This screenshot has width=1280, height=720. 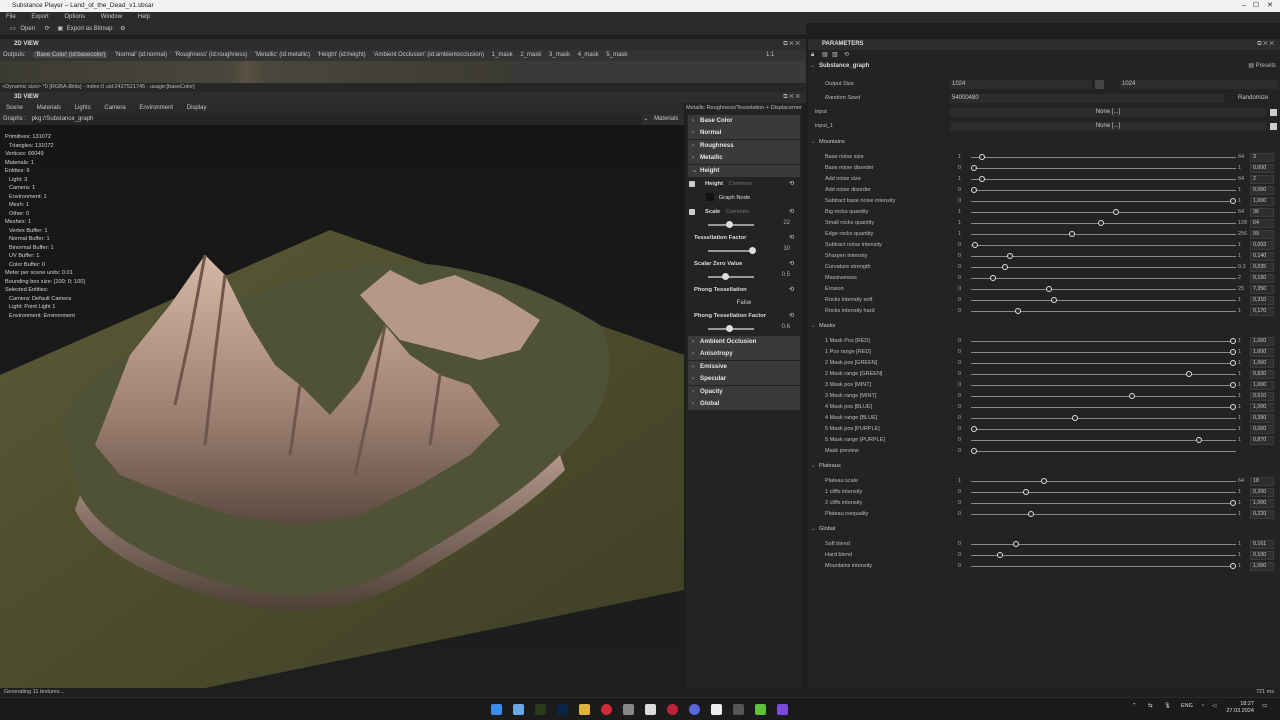 I want to click on scalar-slider: 0.5, so click(x=744, y=277).